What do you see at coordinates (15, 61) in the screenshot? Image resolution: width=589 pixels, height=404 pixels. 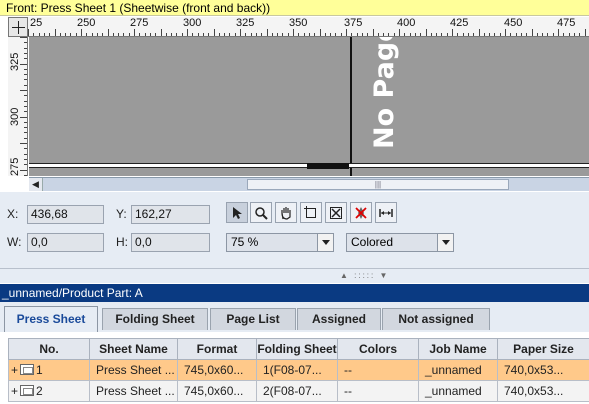 I see `ruler-label: 325` at bounding box center [15, 61].